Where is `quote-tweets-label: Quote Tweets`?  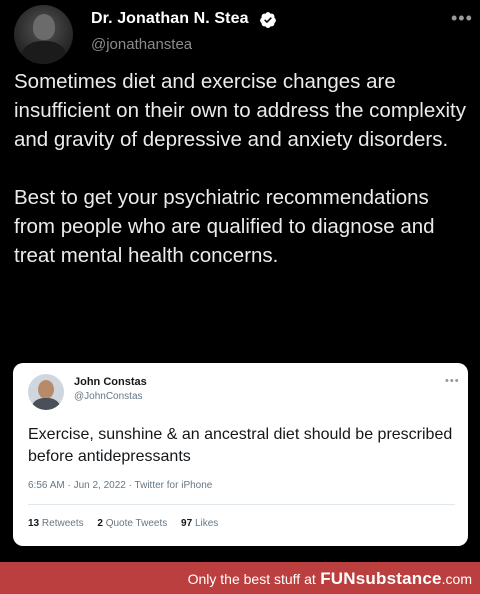 quote-tweets-label: Quote Tweets is located at coordinates (136, 523).